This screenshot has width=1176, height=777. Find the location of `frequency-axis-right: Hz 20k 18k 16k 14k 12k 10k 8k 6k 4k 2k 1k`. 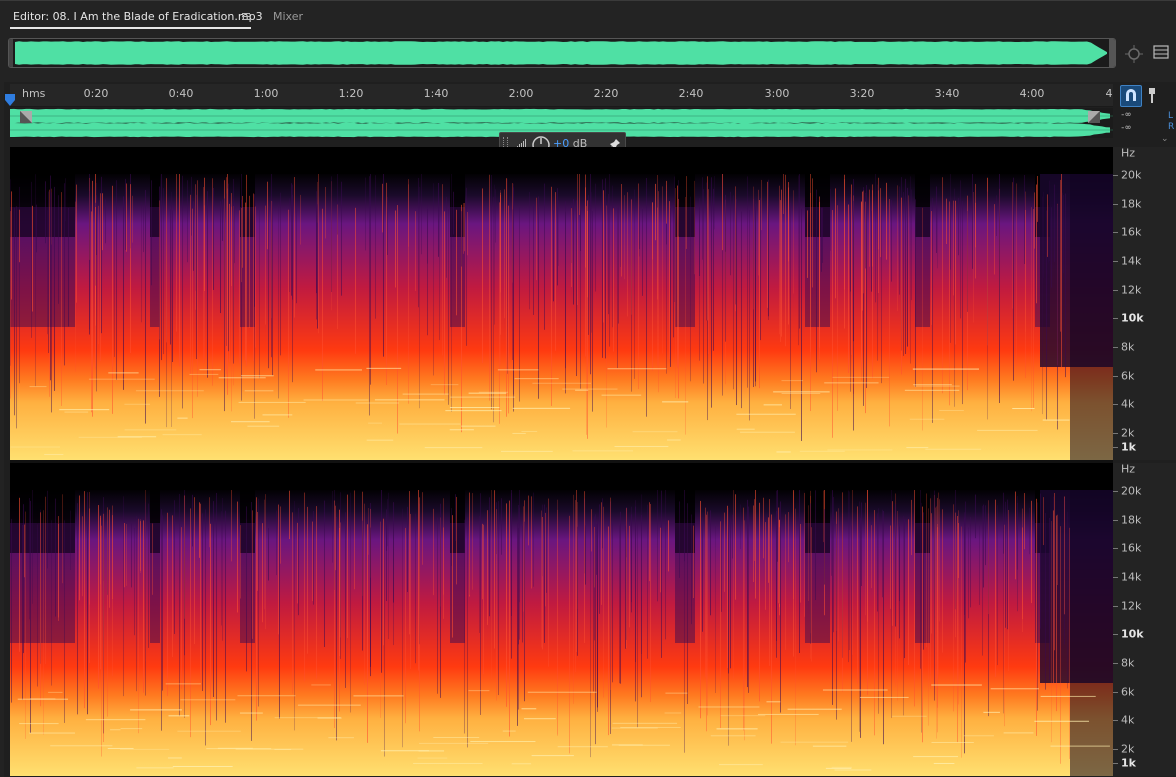

frequency-axis-right: Hz 20k 18k 16k 14k 12k 10k 8k 6k 4k 2k 1k is located at coordinates (1144, 619).